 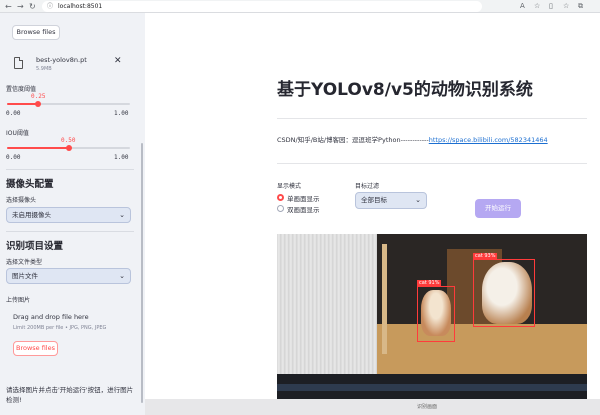 I want to click on target-filter-select: 全部目标 ⌄, so click(x=391, y=200).